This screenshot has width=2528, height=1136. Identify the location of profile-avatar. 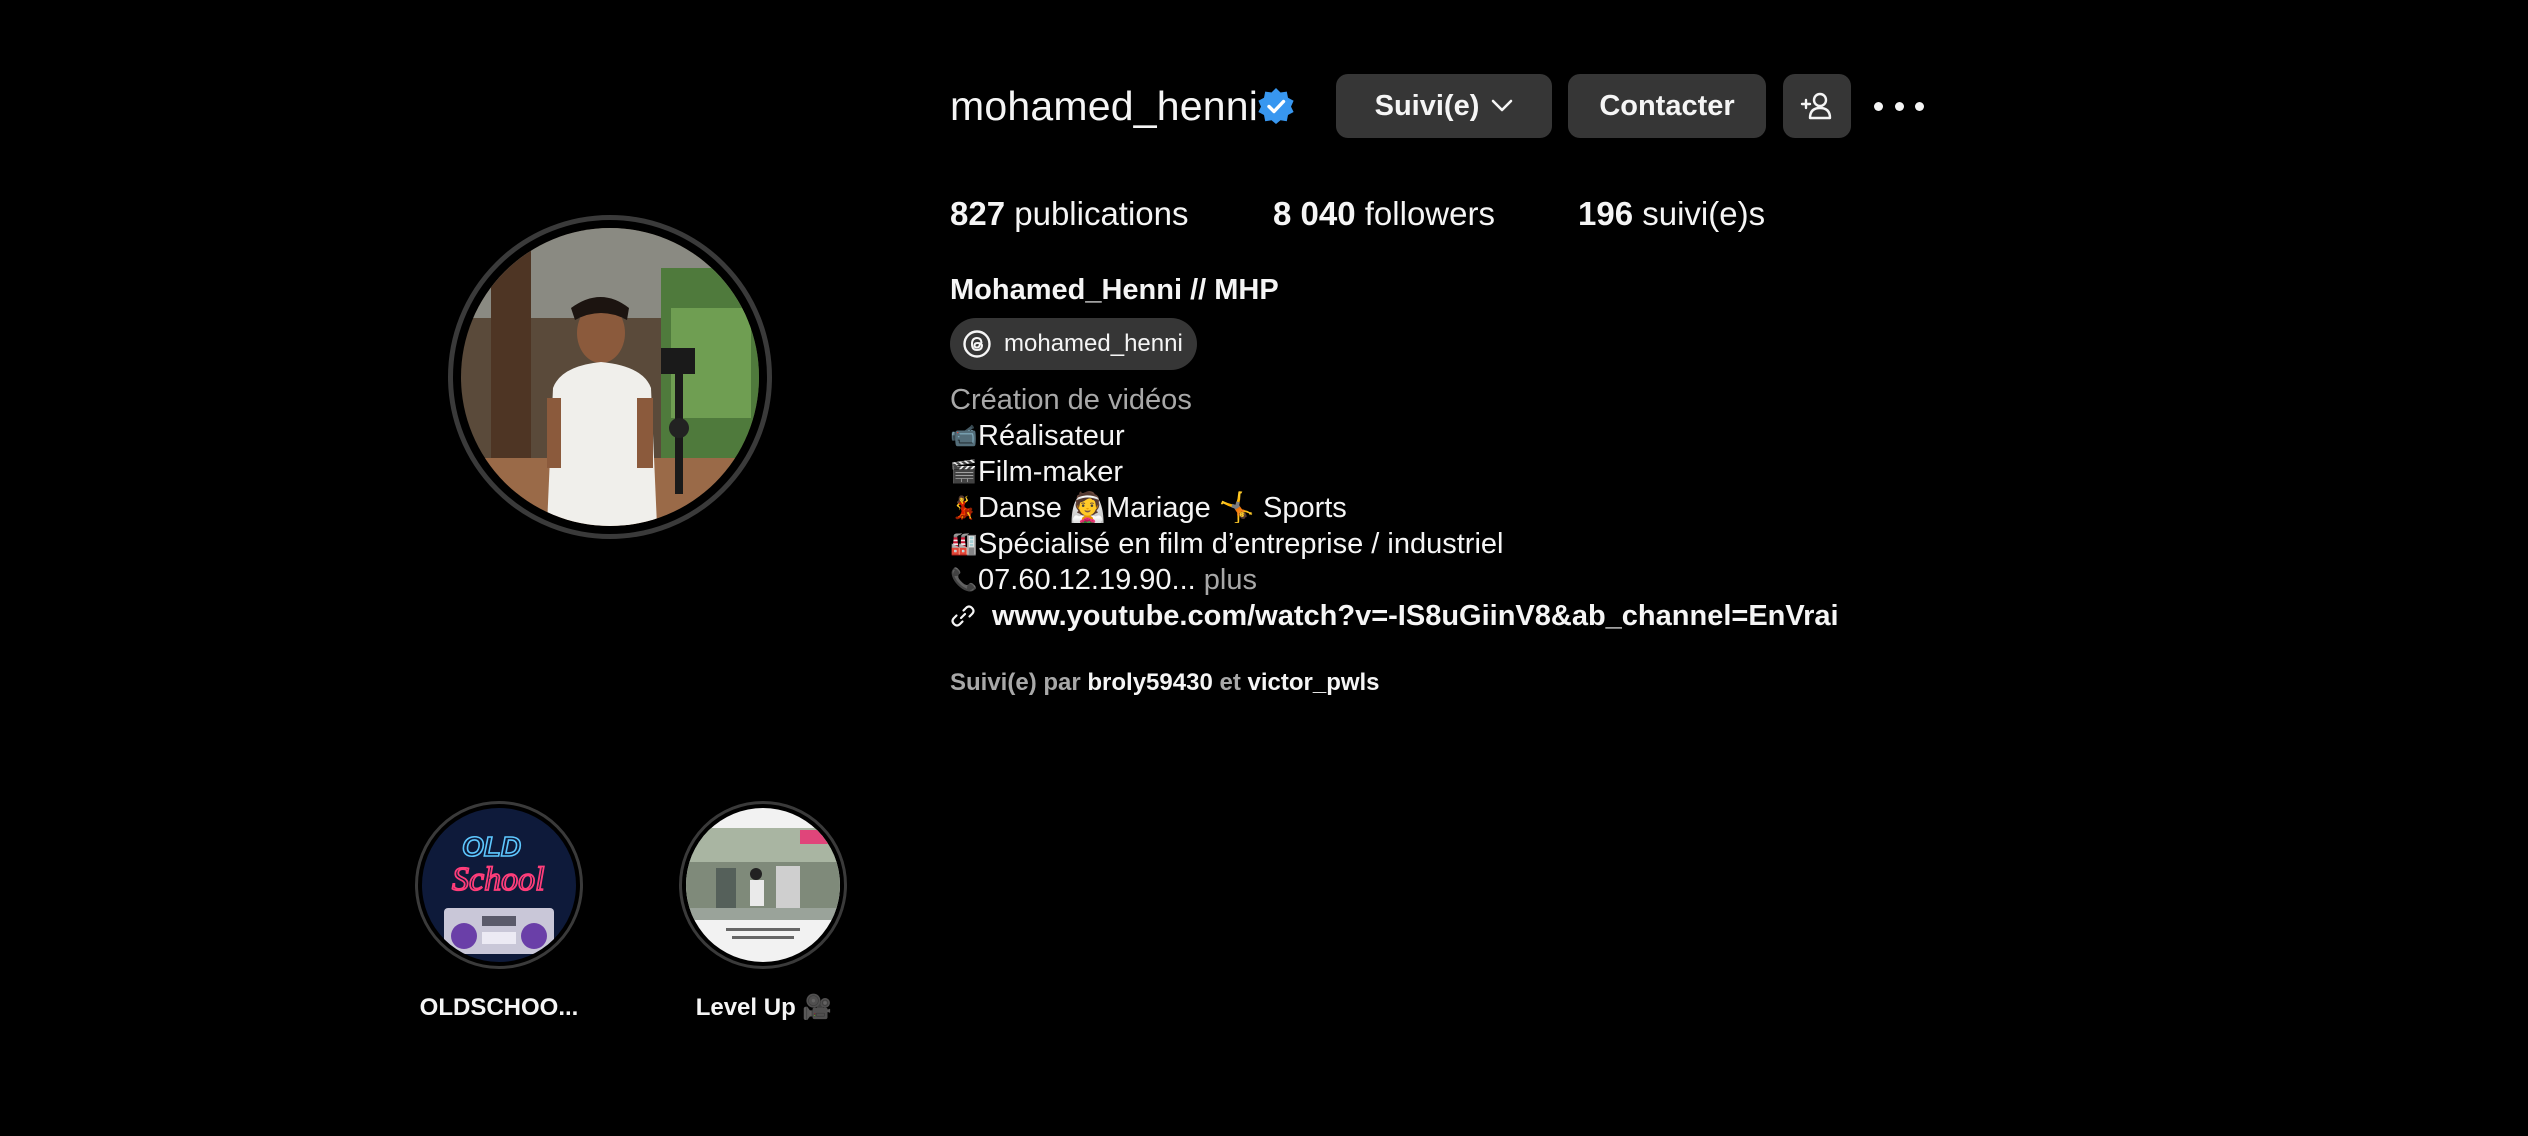
(610, 377).